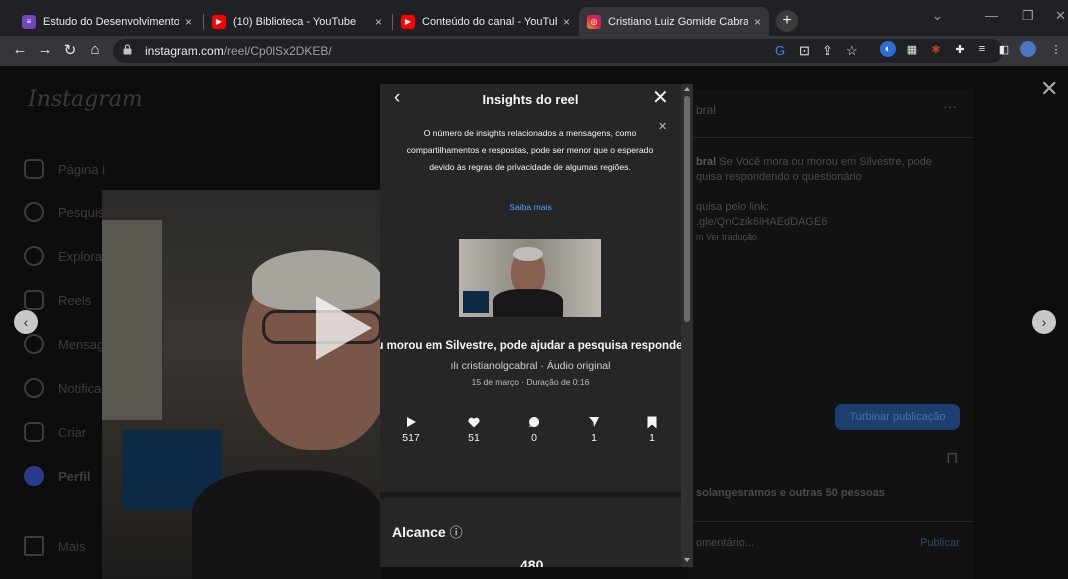 The width and height of the screenshot is (1068, 579). What do you see at coordinates (26, 322) in the screenshot?
I see `previous-post-icon: ‹` at bounding box center [26, 322].